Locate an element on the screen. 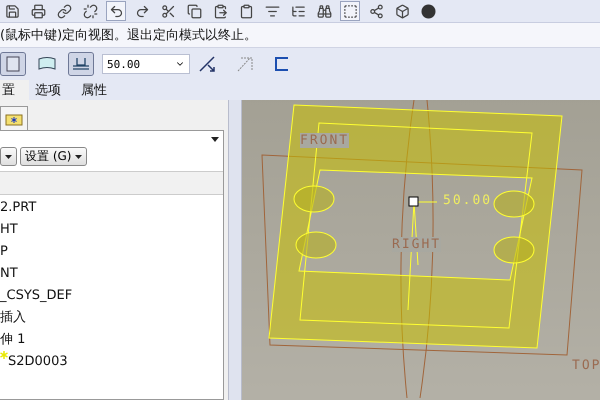 The height and width of the screenshot is (400, 600). depth-button is located at coordinates (81, 64).